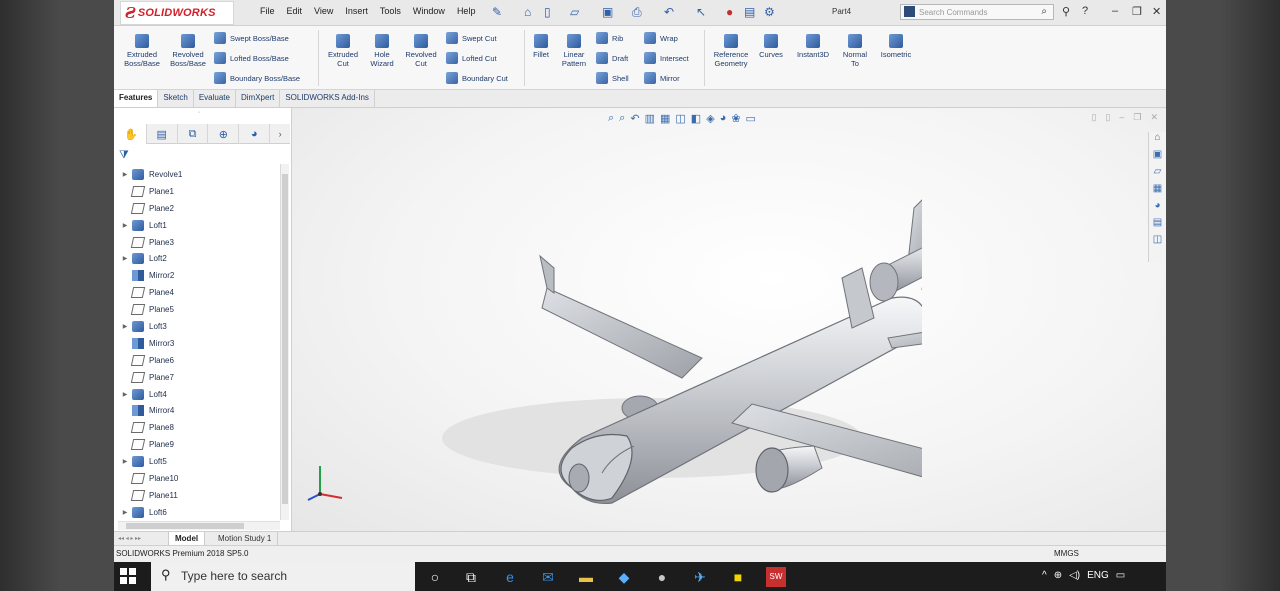 Image resolution: width=1280 pixels, height=591 pixels. Describe the element at coordinates (187, 539) in the screenshot. I see `tab-model: Model` at that location.